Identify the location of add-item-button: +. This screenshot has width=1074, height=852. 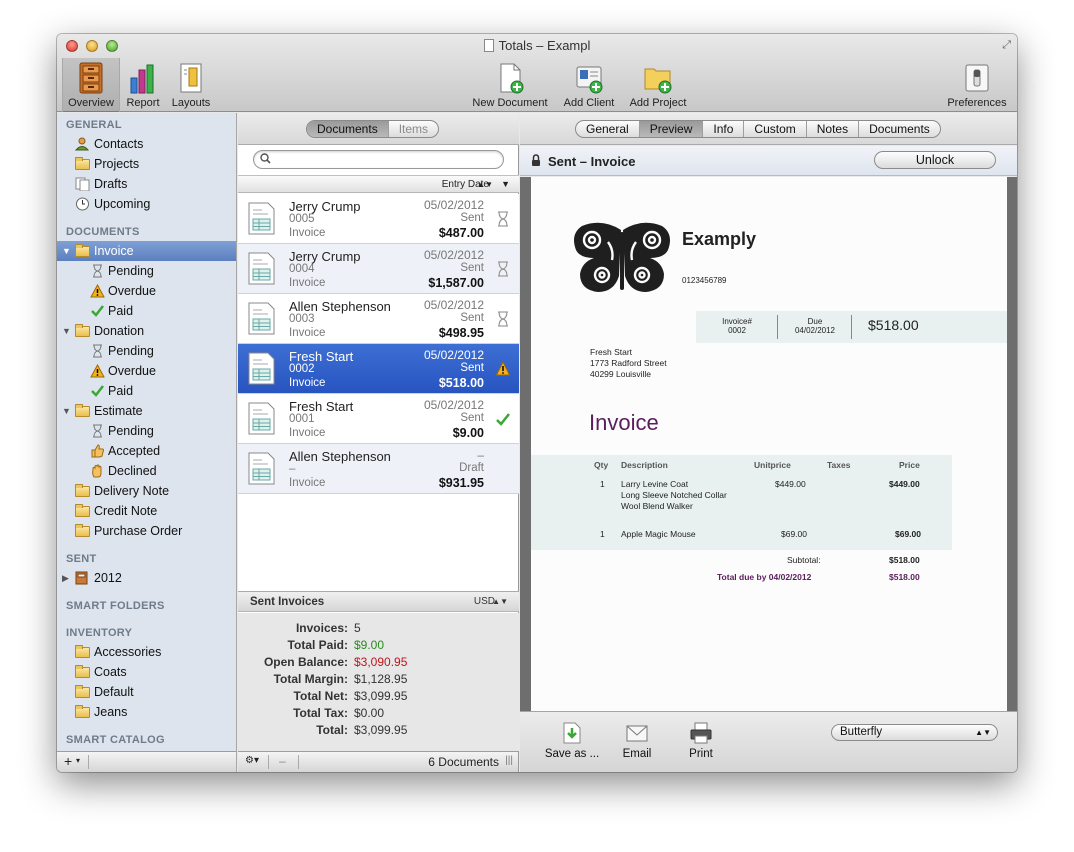
(68, 761).